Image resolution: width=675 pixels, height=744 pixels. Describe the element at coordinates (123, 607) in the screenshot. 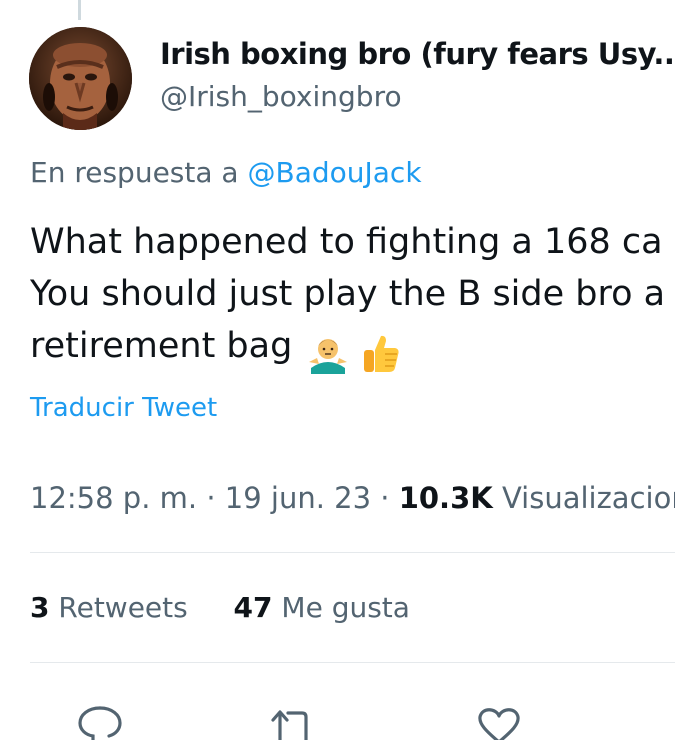

I see `retweets-label: Retweets` at that location.